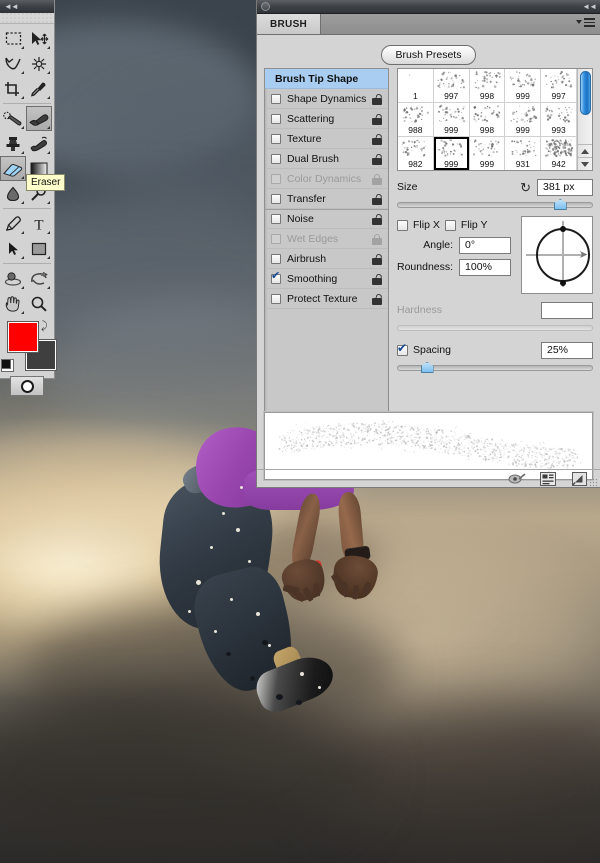 The image size is (600, 863). What do you see at coordinates (326, 139) in the screenshot?
I see `brush-option-texture: Texture` at bounding box center [326, 139].